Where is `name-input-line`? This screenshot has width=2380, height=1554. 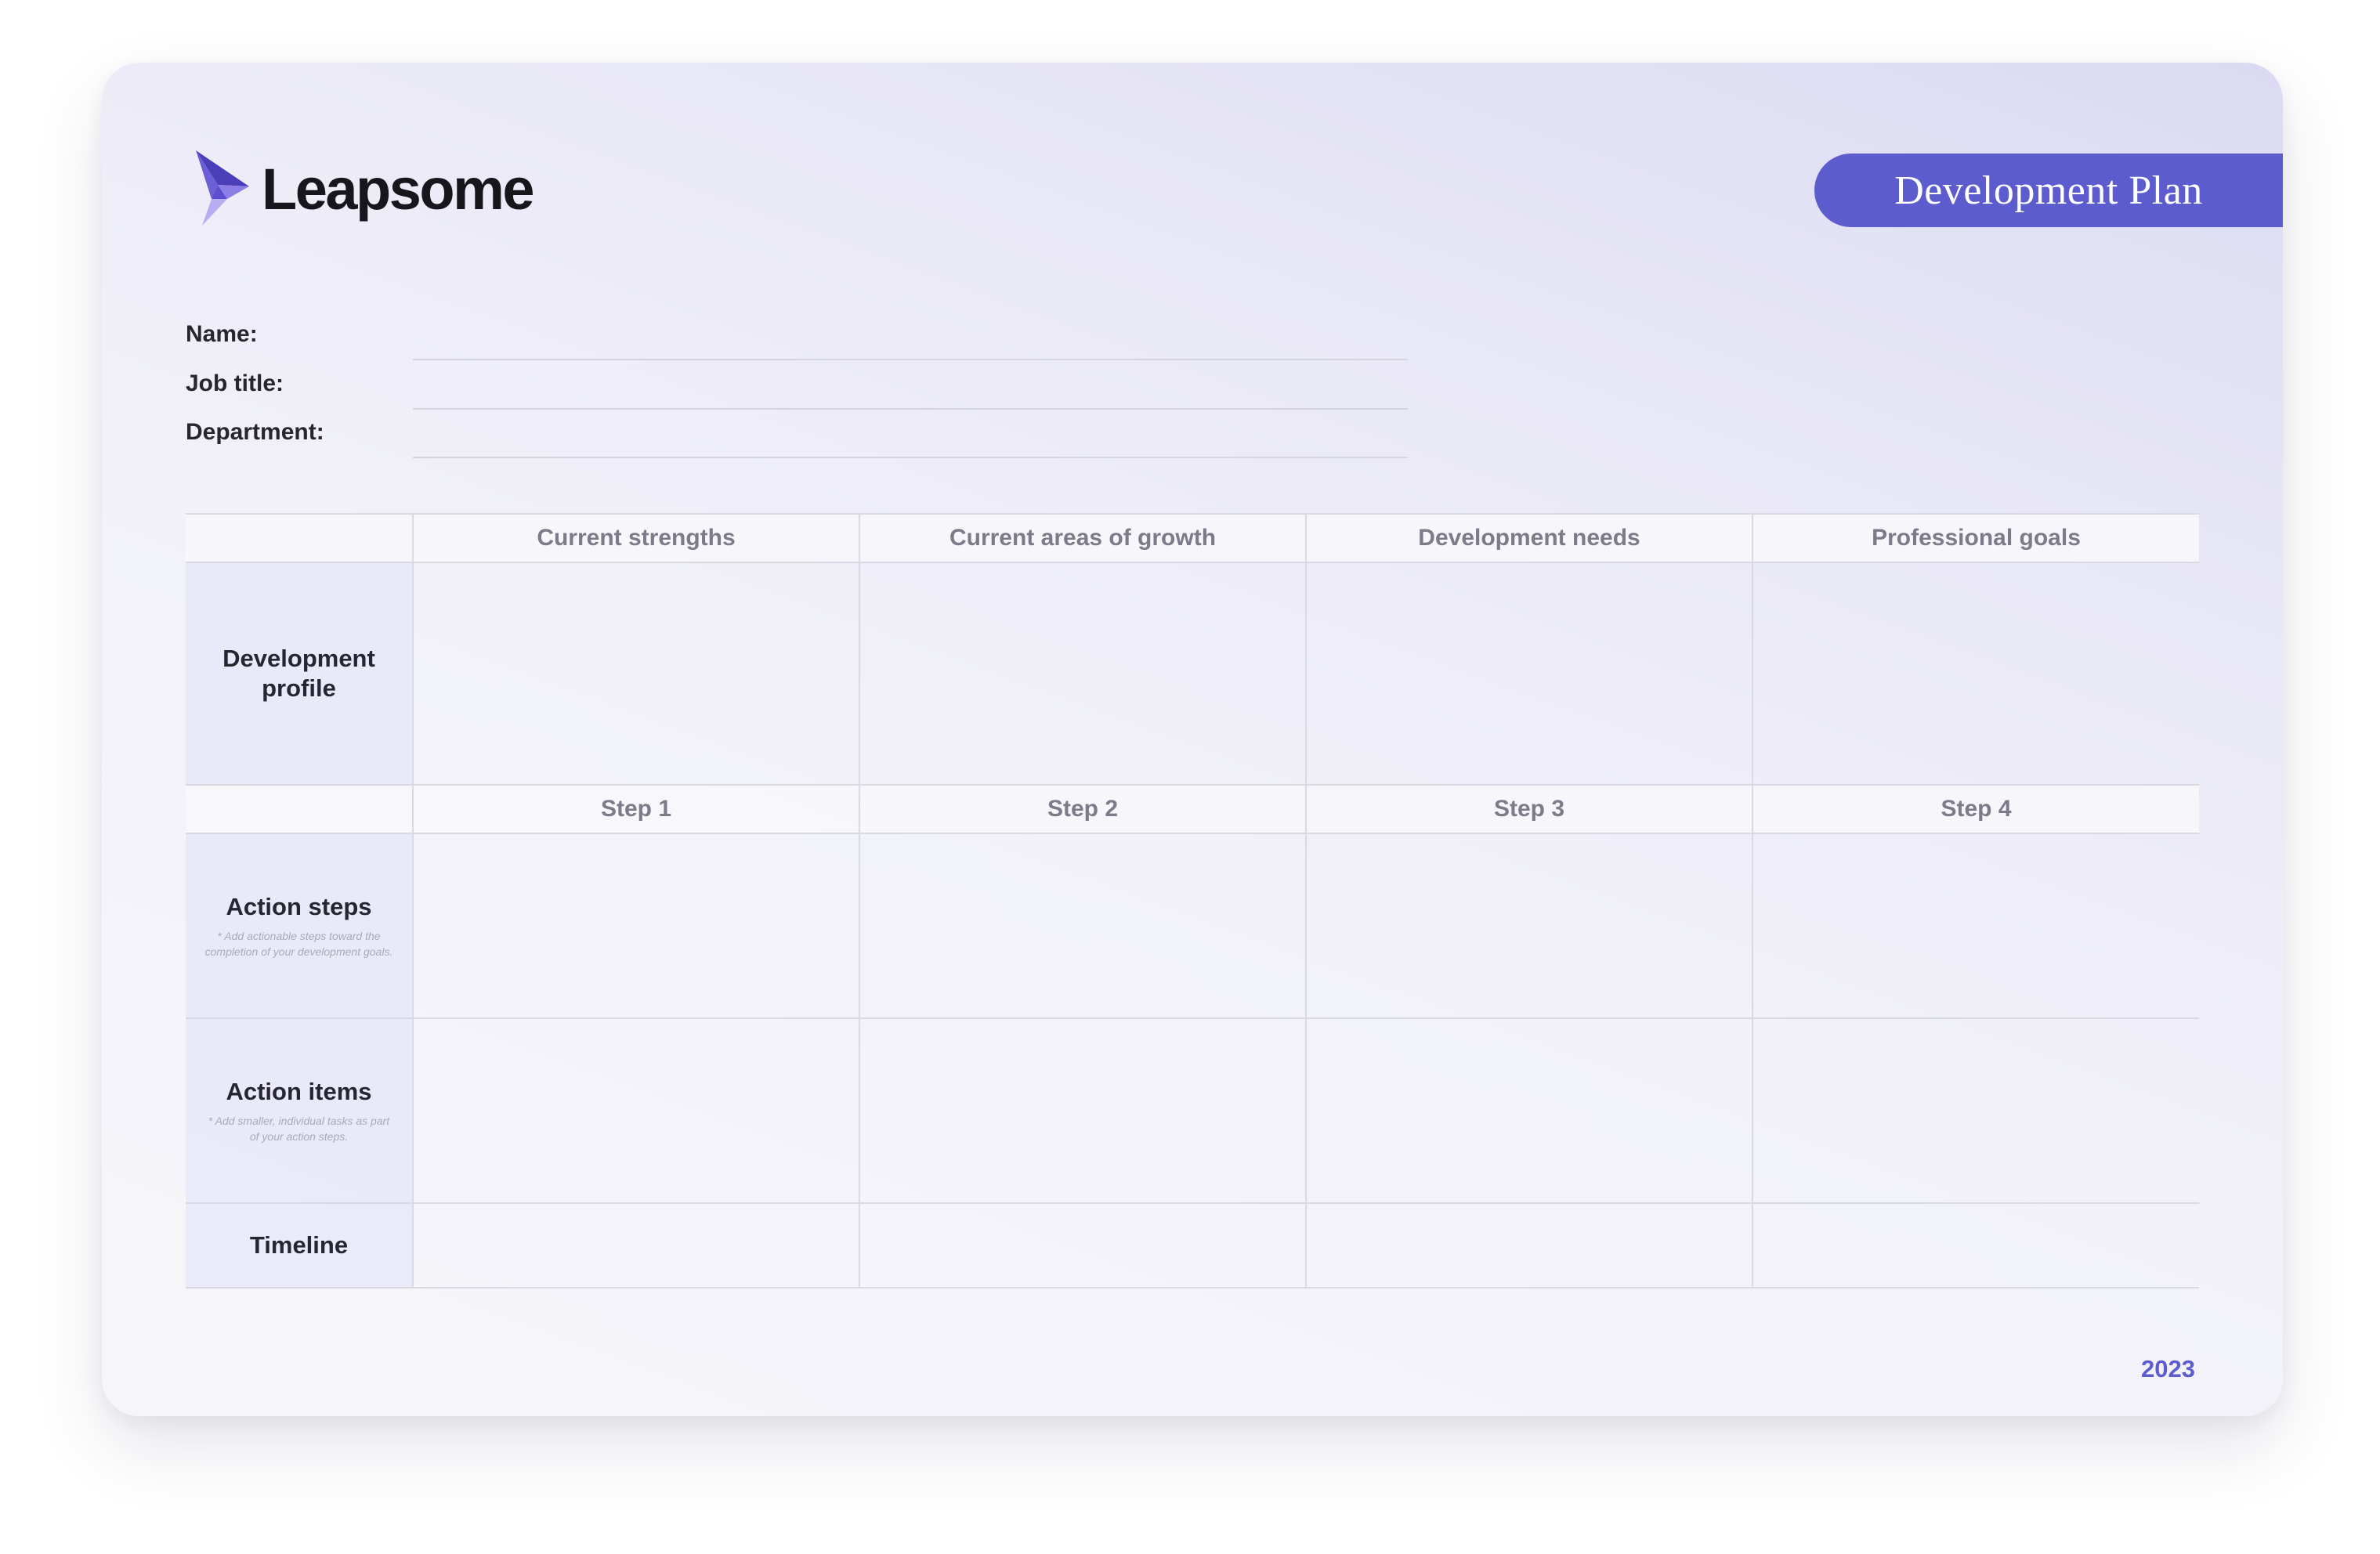
name-input-line is located at coordinates (911, 360).